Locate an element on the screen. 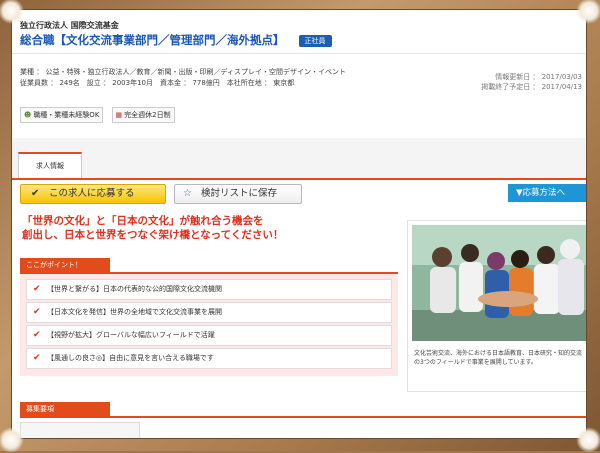 The height and width of the screenshot is (453, 600). end-date: 掲載終了予定日 ： 2017/04/13 is located at coordinates (531, 87).